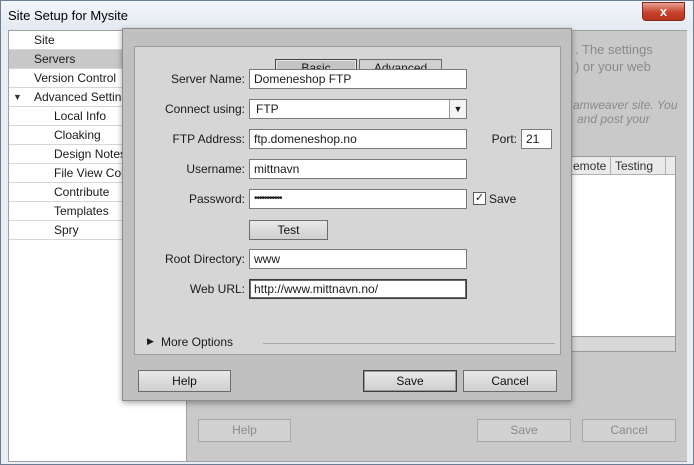 Image resolution: width=694 pixels, height=465 pixels. Describe the element at coordinates (410, 381) in the screenshot. I see `save-button: Save` at that location.